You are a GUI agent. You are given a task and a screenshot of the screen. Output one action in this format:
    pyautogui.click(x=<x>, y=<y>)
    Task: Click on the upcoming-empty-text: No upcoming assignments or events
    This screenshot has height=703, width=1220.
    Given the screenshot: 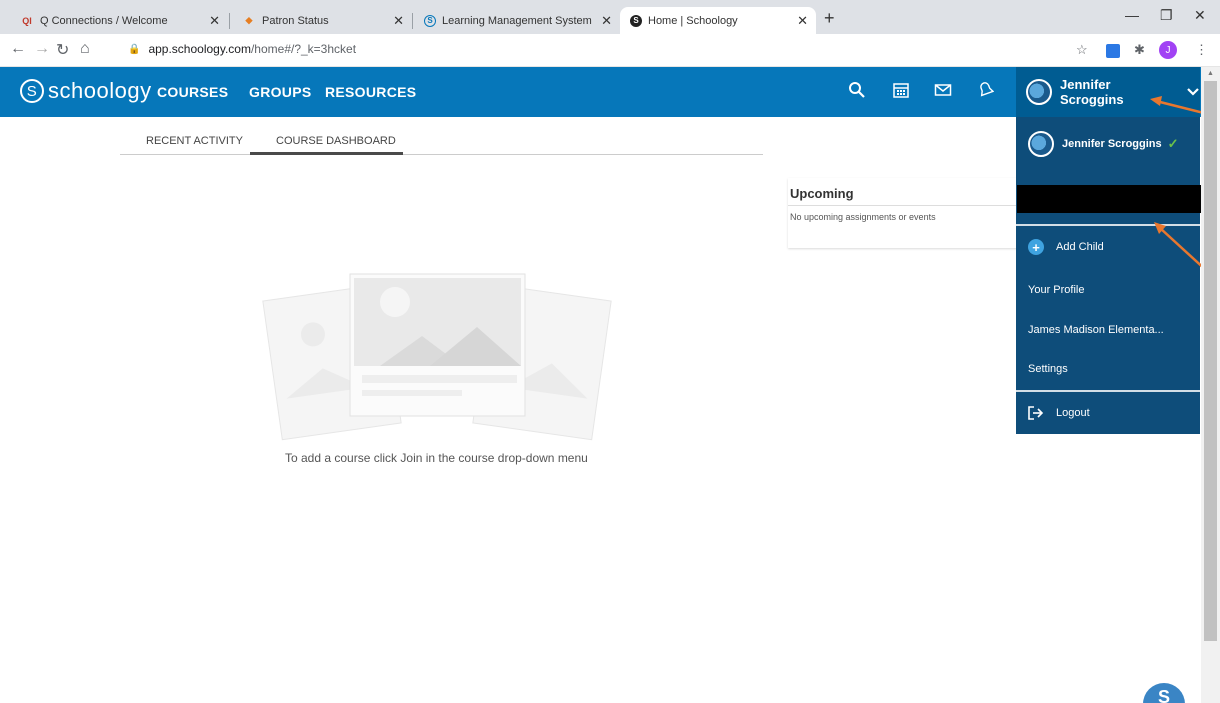 What is the action you would take?
    pyautogui.click(x=863, y=217)
    